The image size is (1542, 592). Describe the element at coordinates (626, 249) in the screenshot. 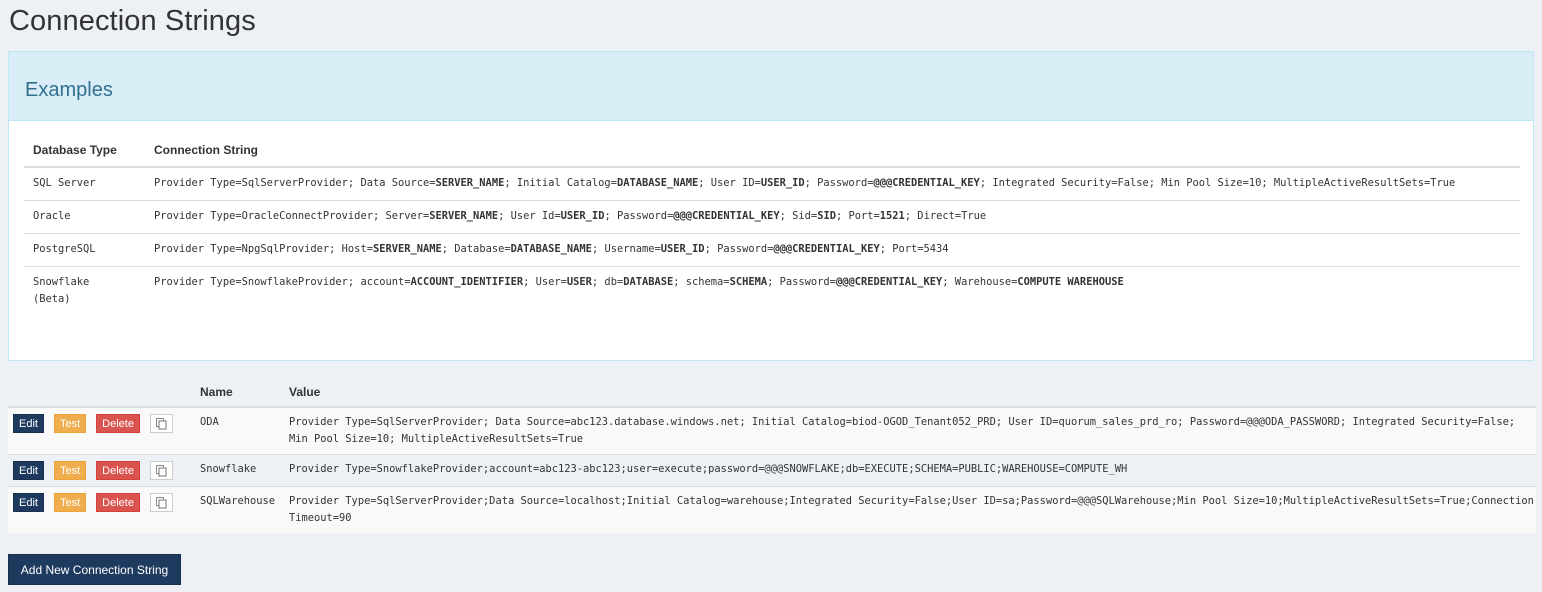

I see `connection-string-text: ; Username=` at that location.